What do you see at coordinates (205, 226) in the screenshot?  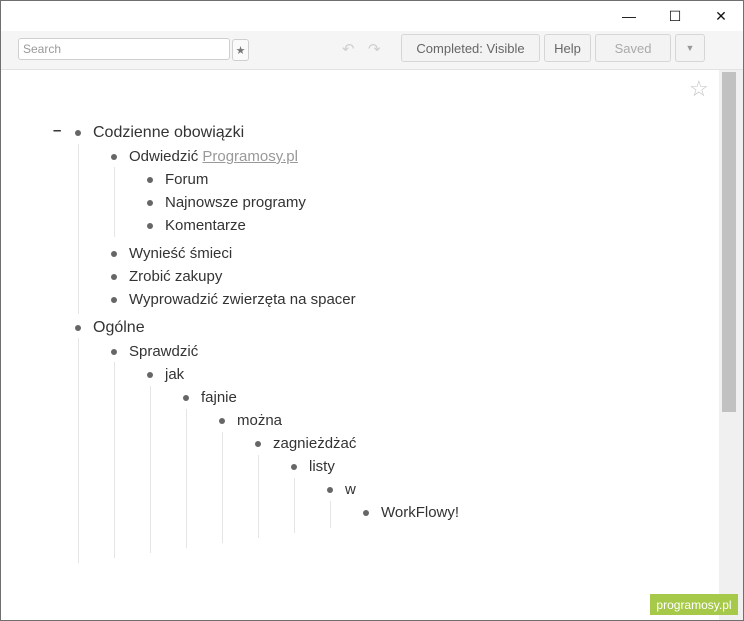 I see `list-item: Komentarze` at bounding box center [205, 226].